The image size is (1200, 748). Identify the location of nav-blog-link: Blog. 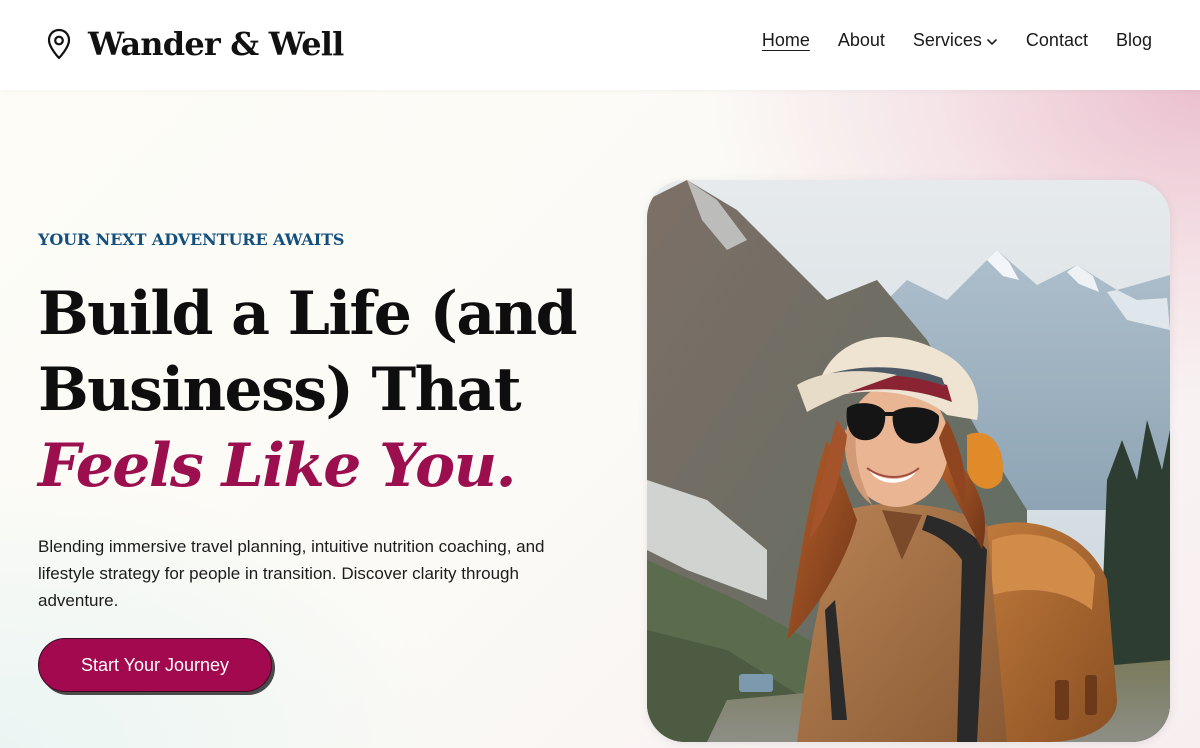
(1134, 40).